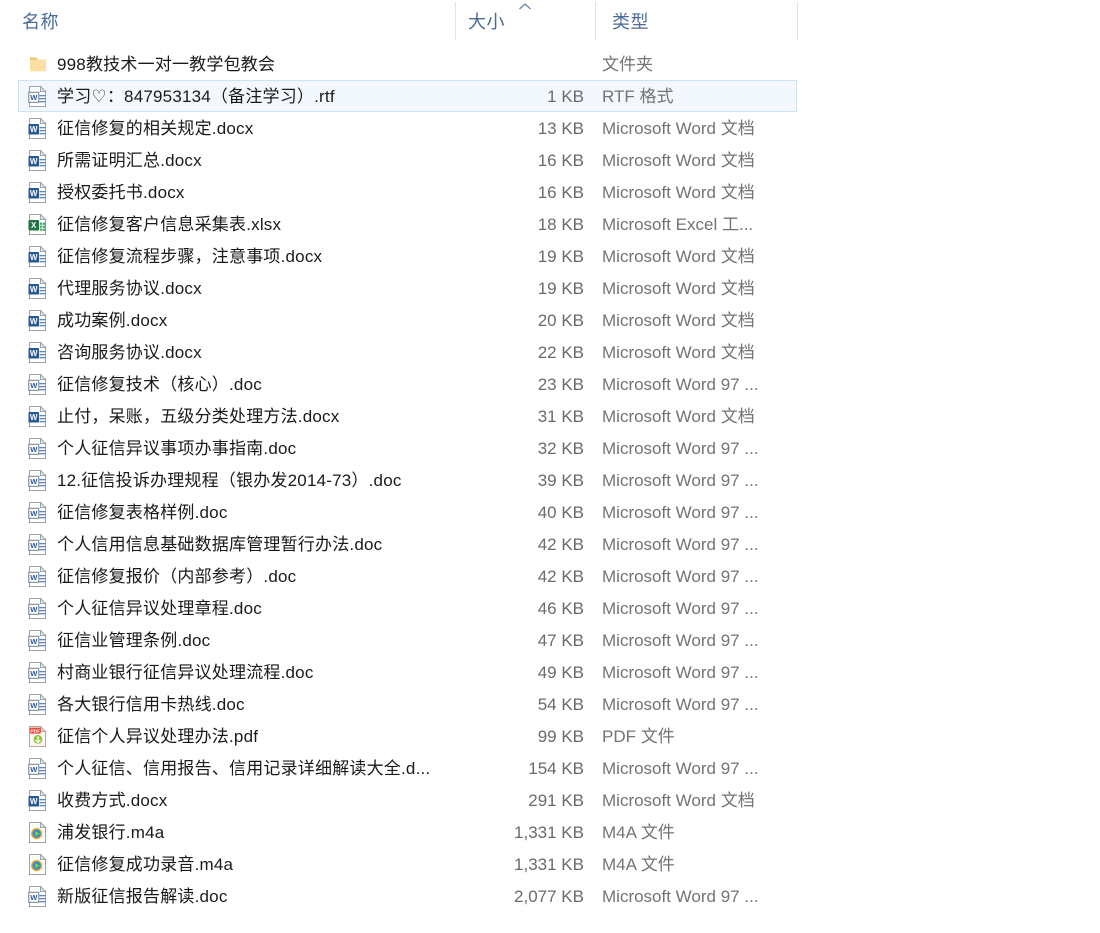 The height and width of the screenshot is (933, 1100). What do you see at coordinates (560, 384) in the screenshot?
I see `file-size: 23 KB` at bounding box center [560, 384].